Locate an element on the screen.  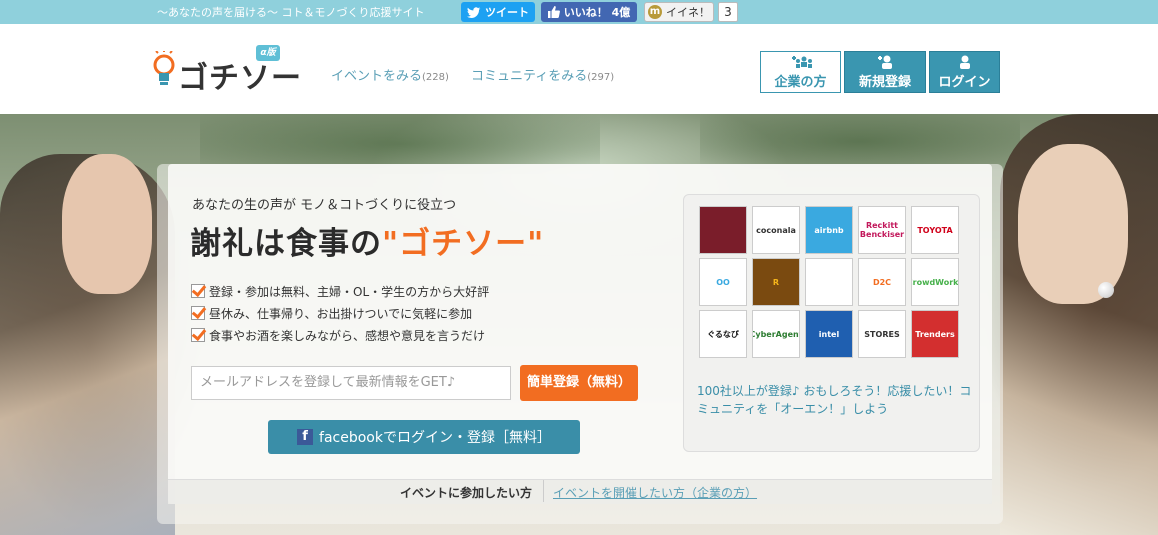
partner-logo-reckitt: Reckitt Benckiser is located at coordinates (882, 230).